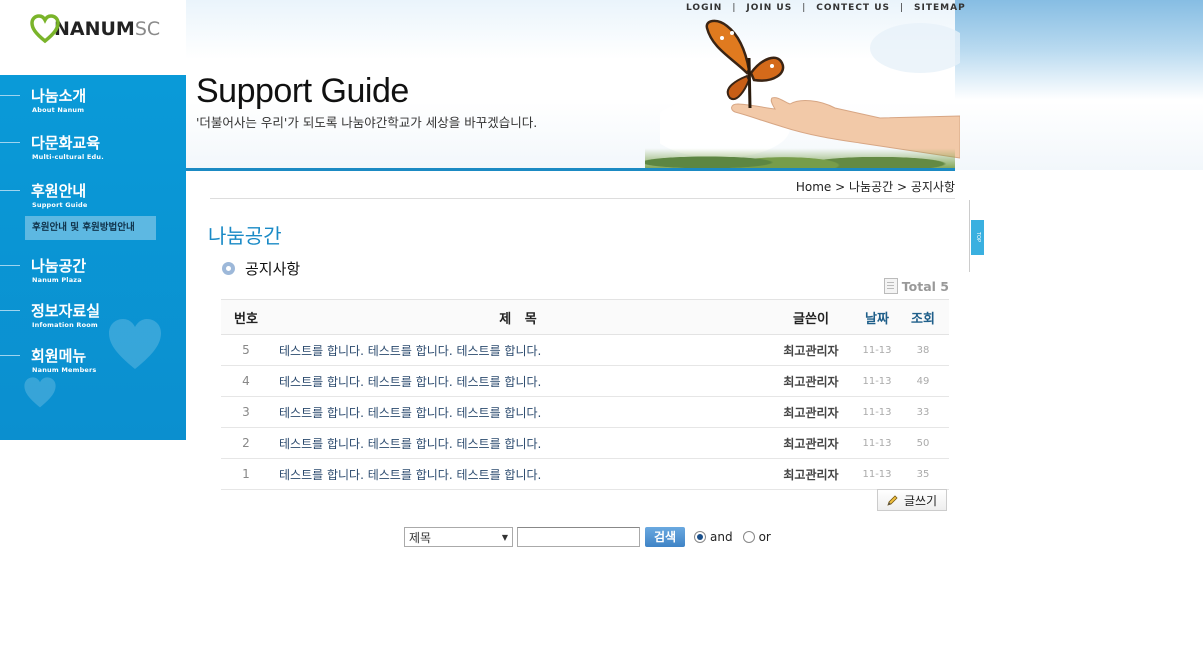 This screenshot has height=648, width=1203. Describe the element at coordinates (246, 317) in the screenshot. I see `header-num: 번호` at that location.